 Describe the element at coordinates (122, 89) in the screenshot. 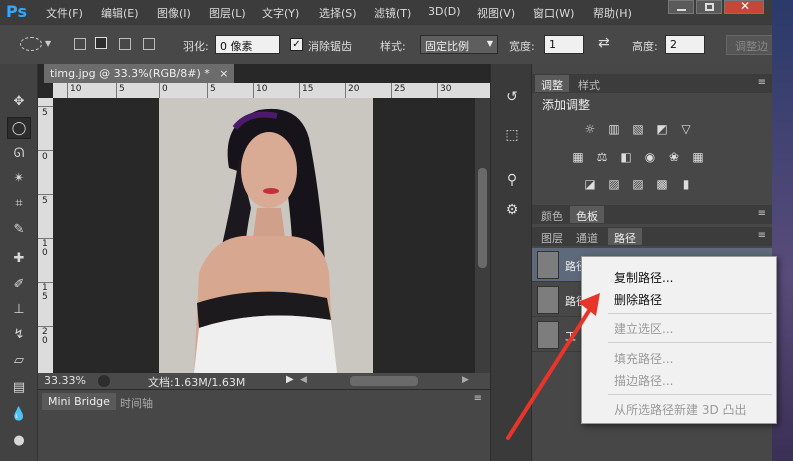

I see `ruler-label: 5` at that location.